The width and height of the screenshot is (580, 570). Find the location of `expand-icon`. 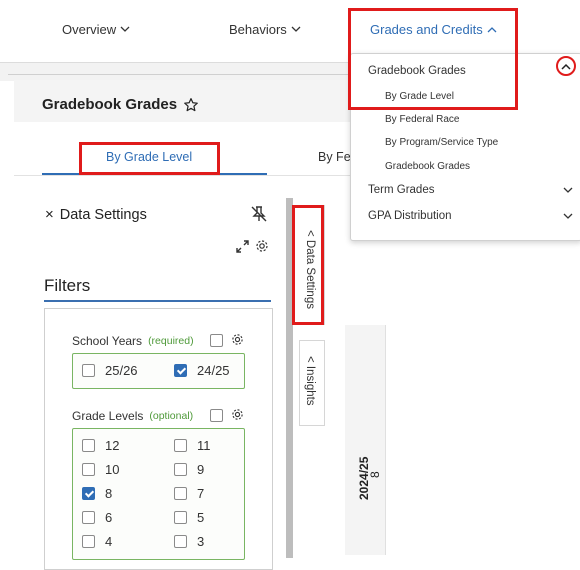

expand-icon is located at coordinates (242, 246).